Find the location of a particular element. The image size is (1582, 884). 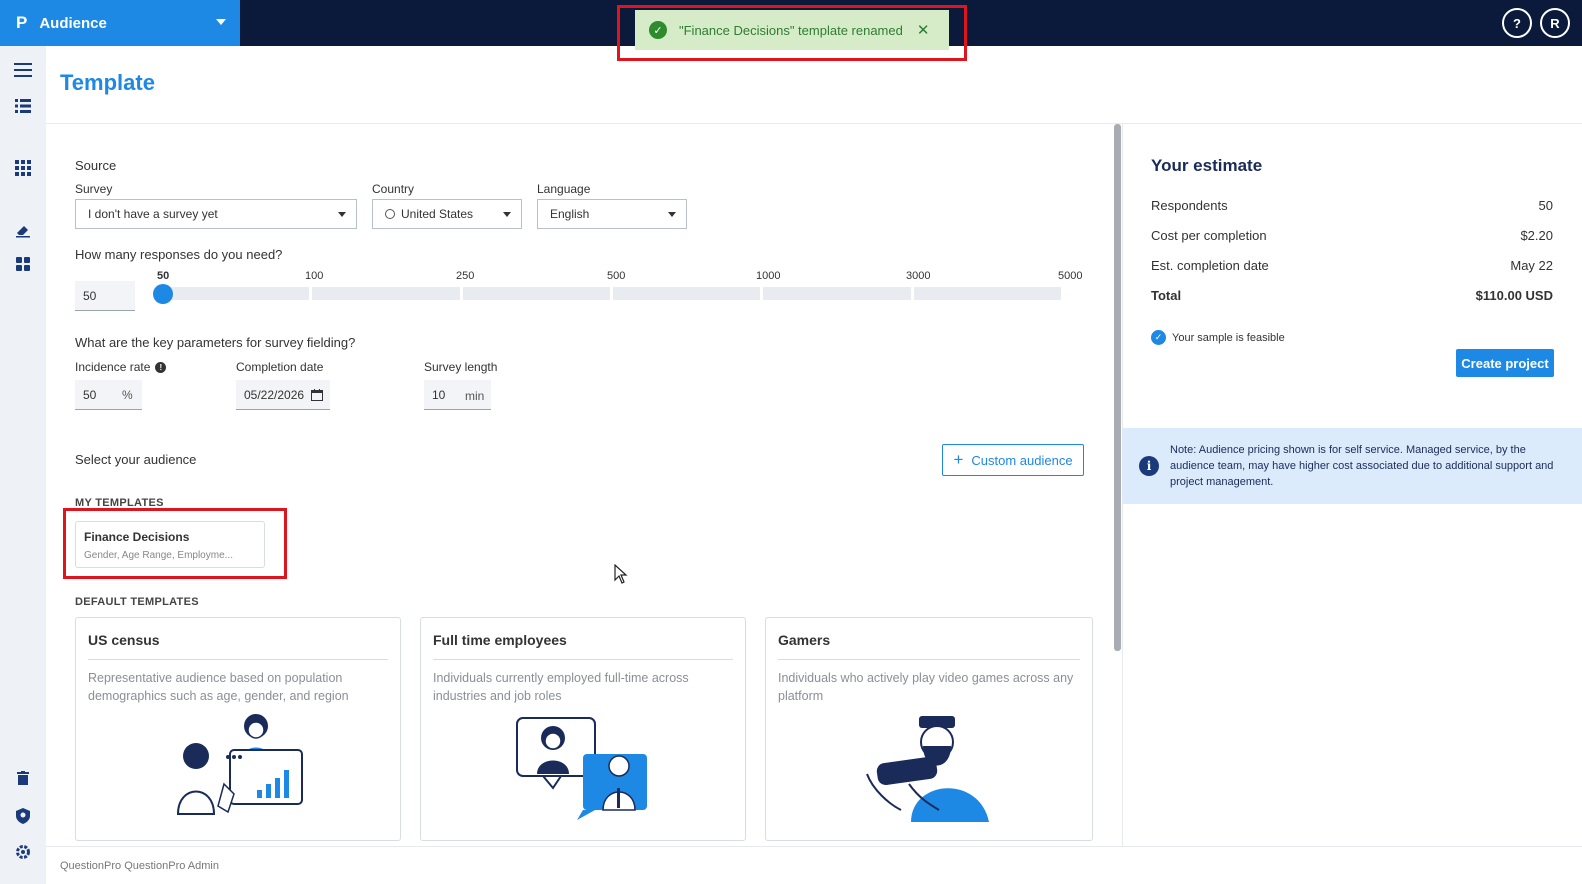

top-right-actions: ? R is located at coordinates (1536, 23).